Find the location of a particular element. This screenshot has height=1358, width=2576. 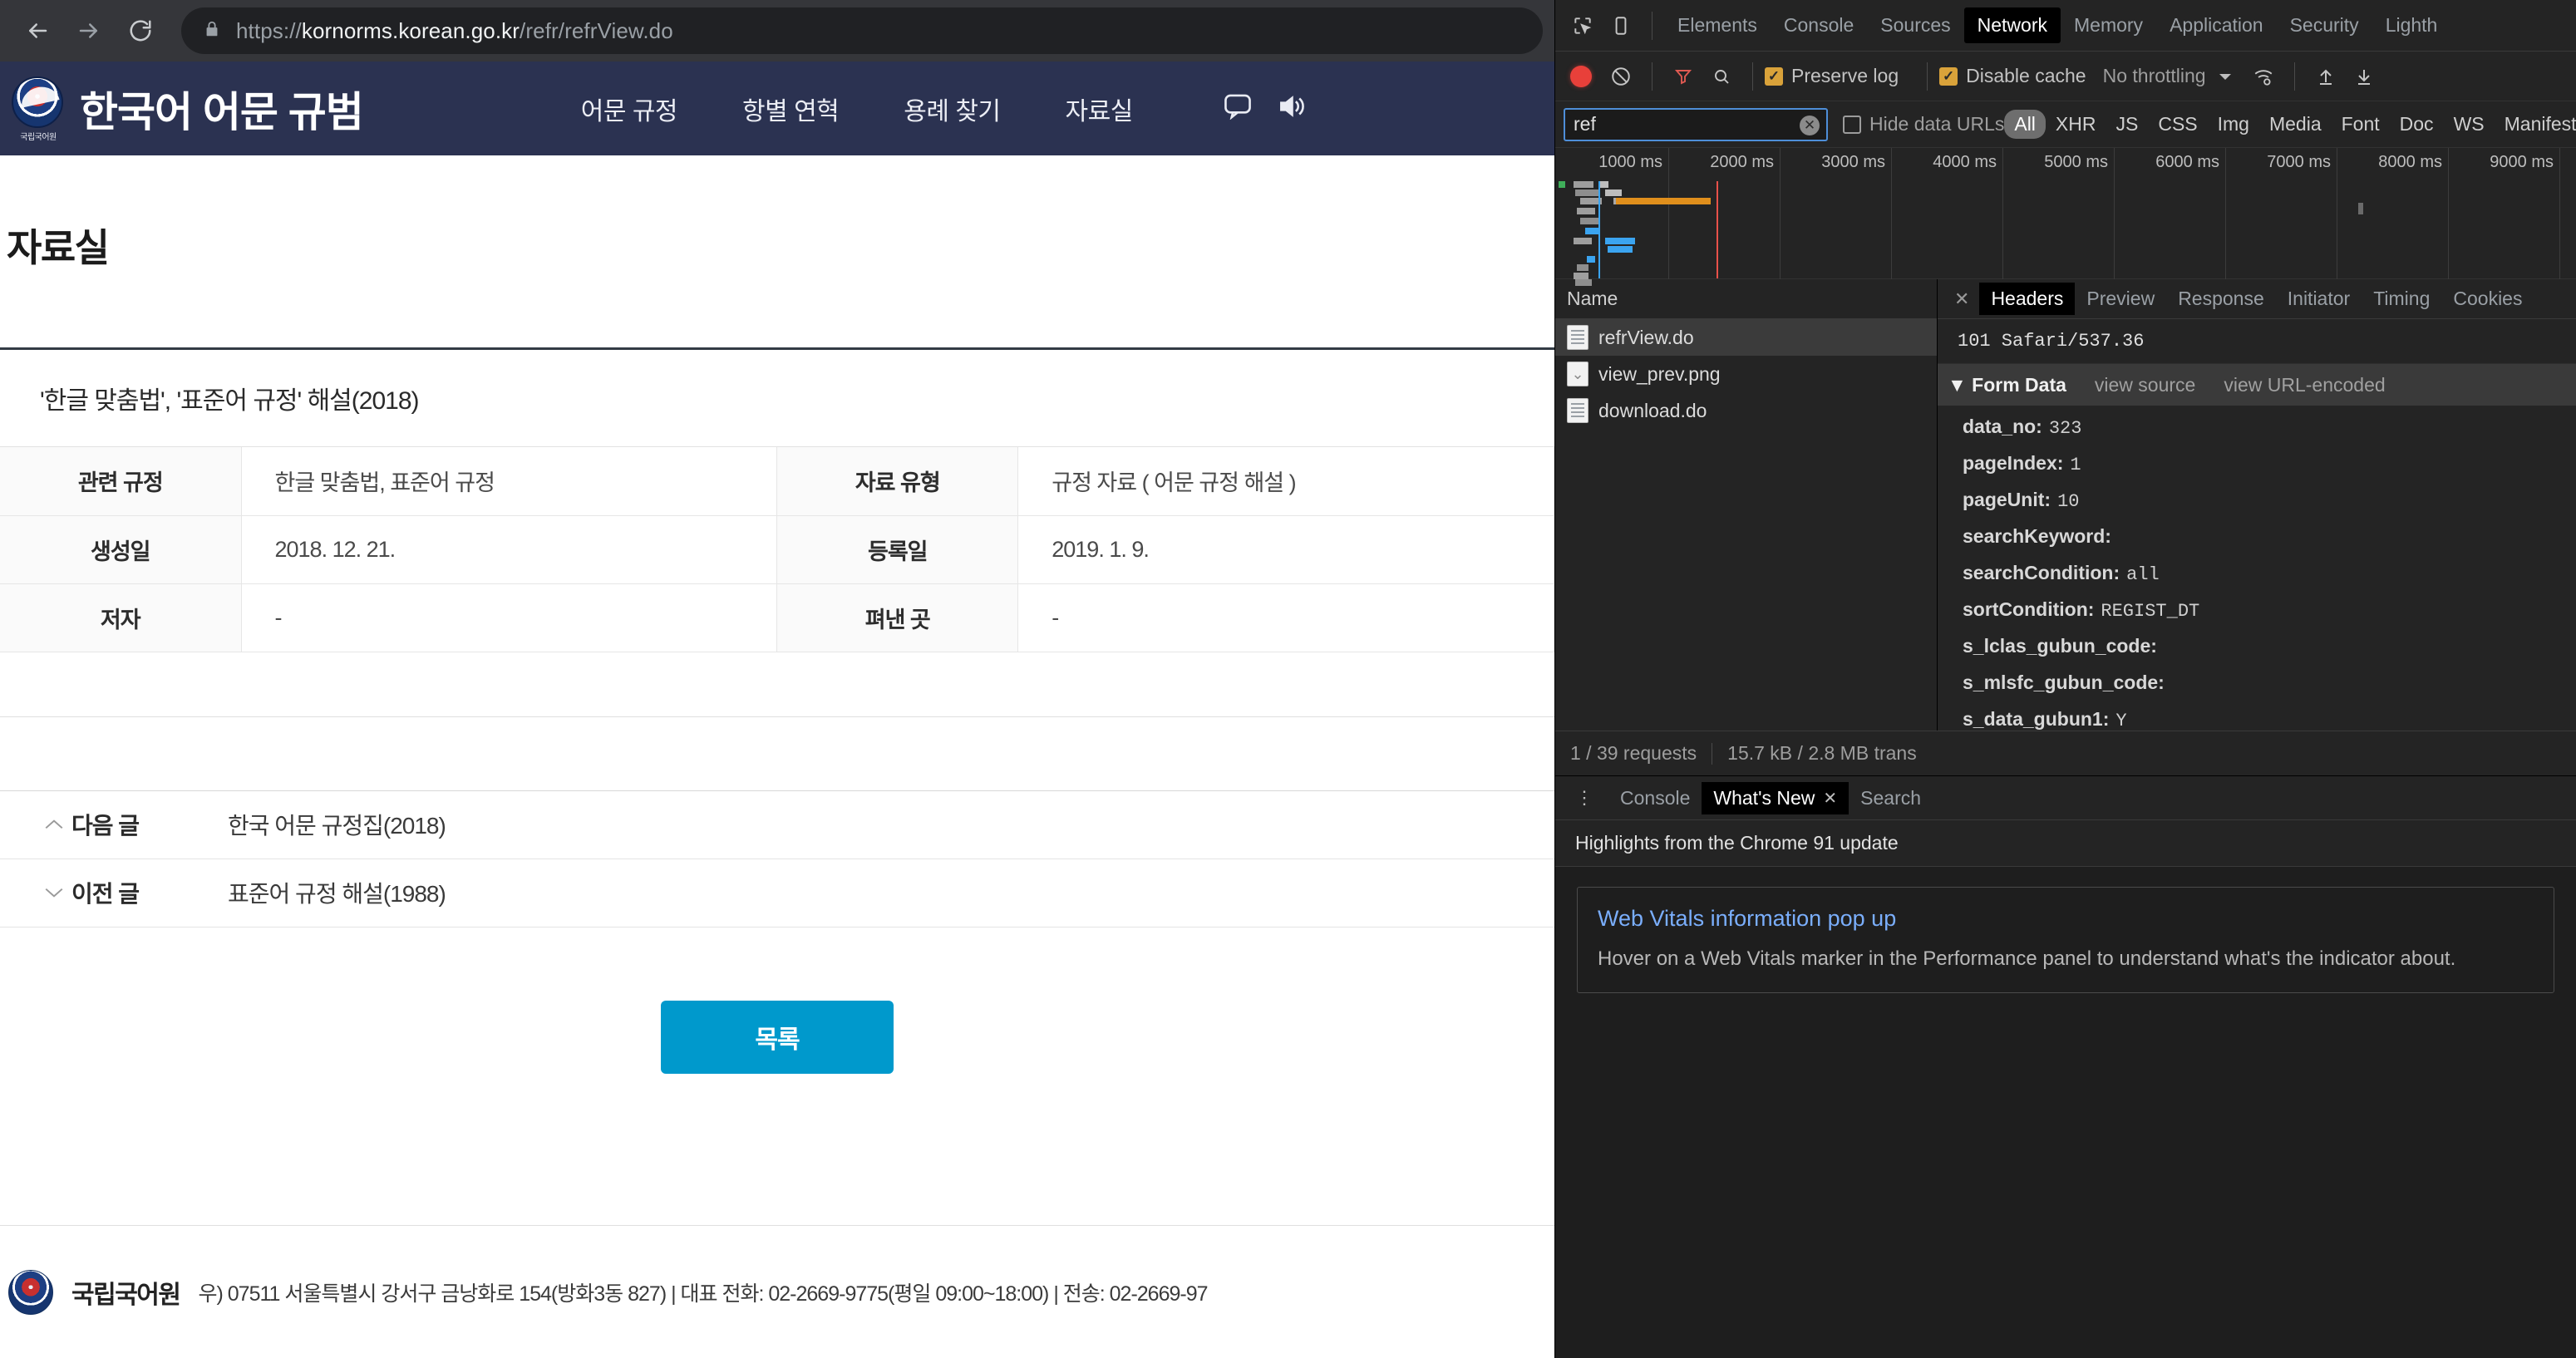

view-source-link: view source is located at coordinates (2145, 385).